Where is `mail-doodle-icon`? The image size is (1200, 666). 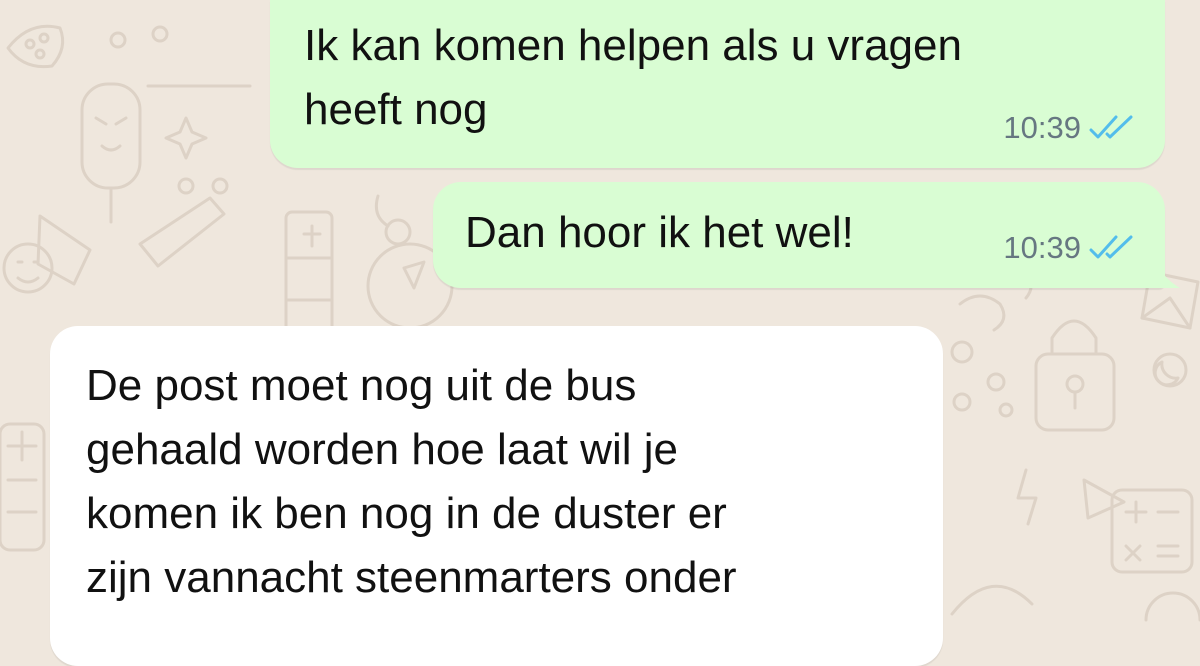 mail-doodle-icon is located at coordinates (1108, 398).